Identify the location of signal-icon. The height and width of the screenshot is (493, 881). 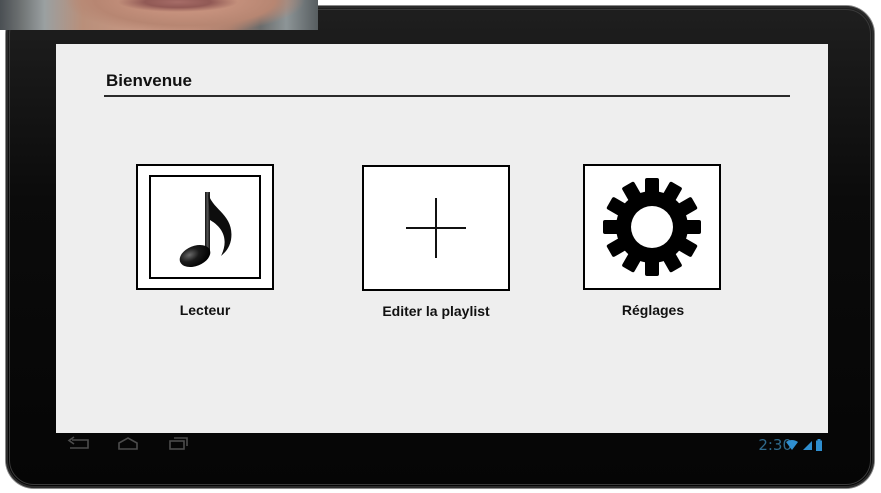
(807, 445).